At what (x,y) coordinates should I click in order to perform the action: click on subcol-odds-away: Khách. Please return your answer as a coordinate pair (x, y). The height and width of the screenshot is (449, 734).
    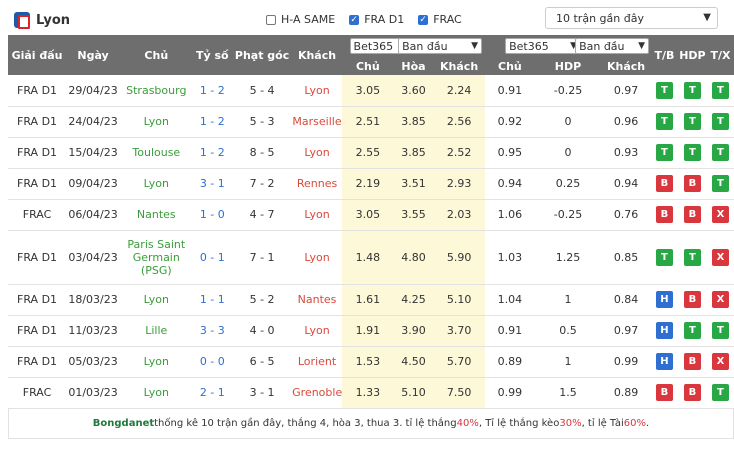
    Looking at the image, I should click on (459, 66).